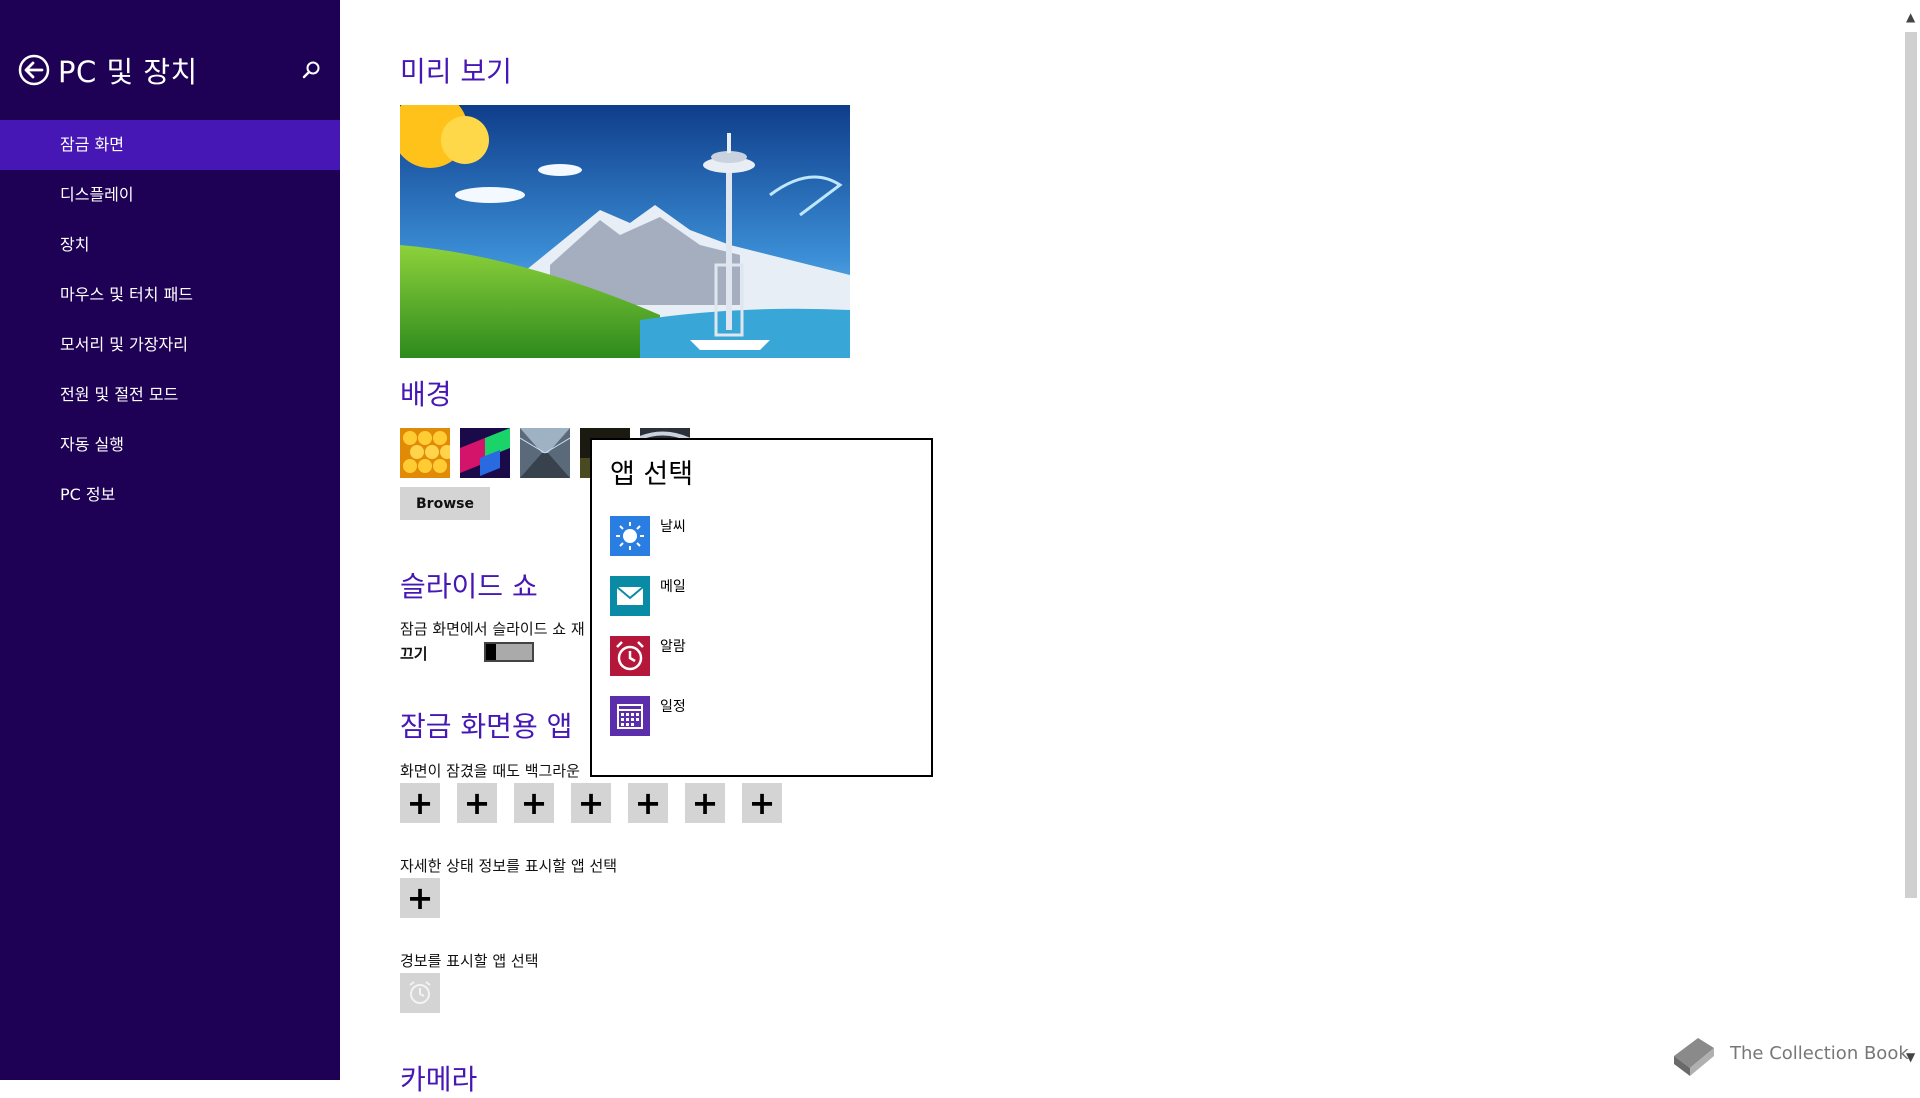  What do you see at coordinates (630, 656) in the screenshot?
I see `alarm-icon` at bounding box center [630, 656].